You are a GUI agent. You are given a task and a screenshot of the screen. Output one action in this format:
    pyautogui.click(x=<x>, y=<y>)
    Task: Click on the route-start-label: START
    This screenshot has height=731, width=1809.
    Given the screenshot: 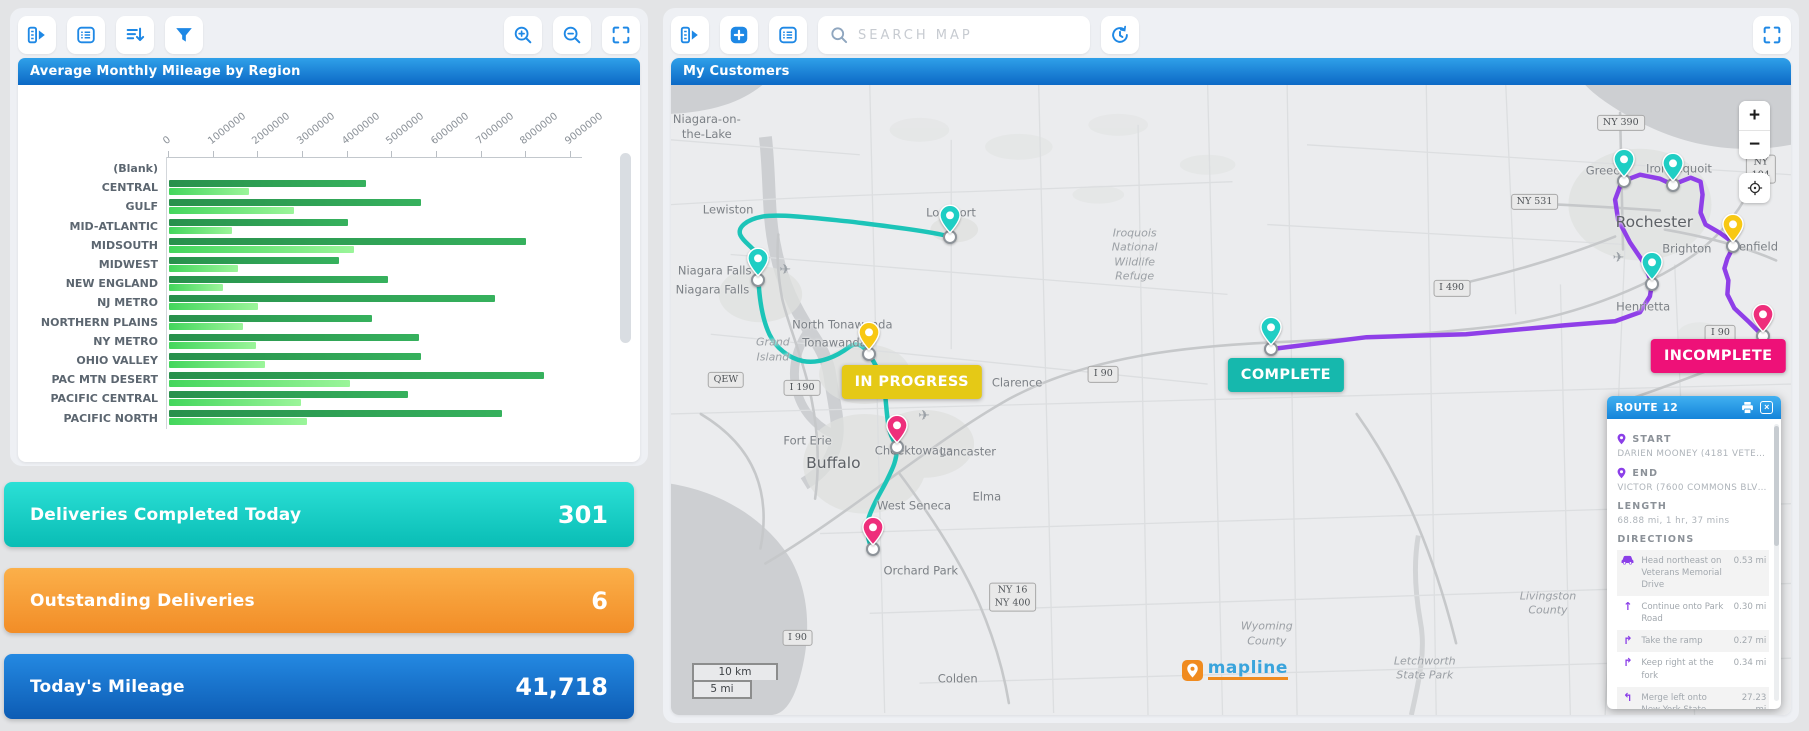 What is the action you would take?
    pyautogui.click(x=1693, y=439)
    